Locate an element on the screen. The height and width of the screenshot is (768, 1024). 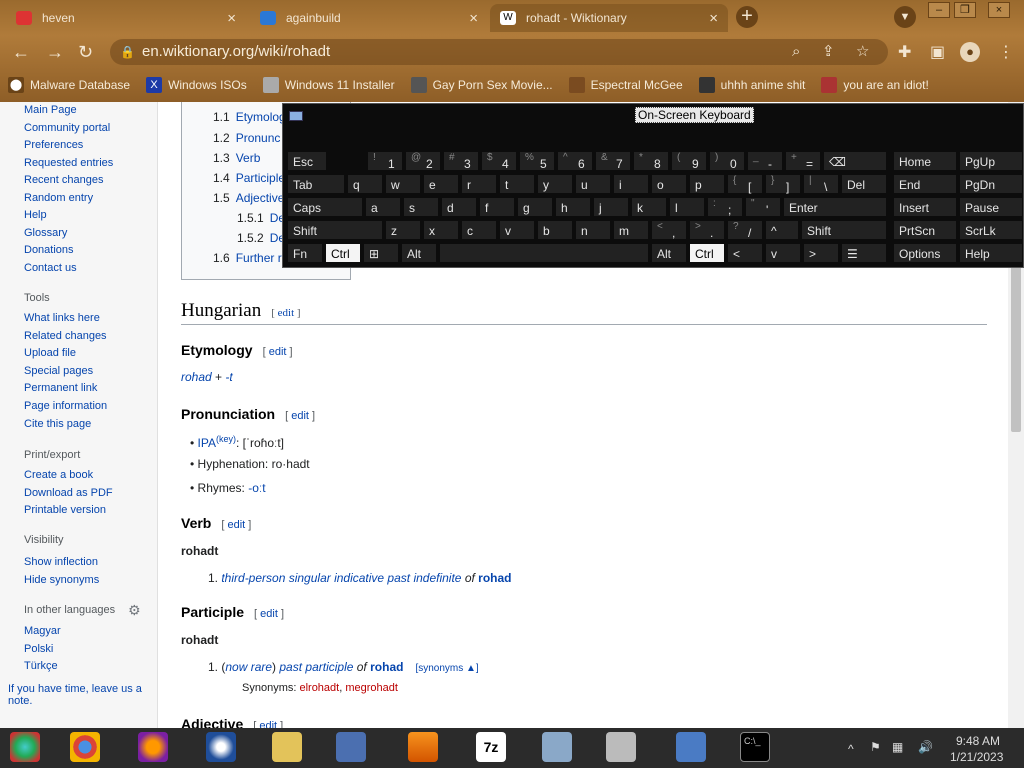
terminal-icon: C:\_ is located at coordinates (755, 747).